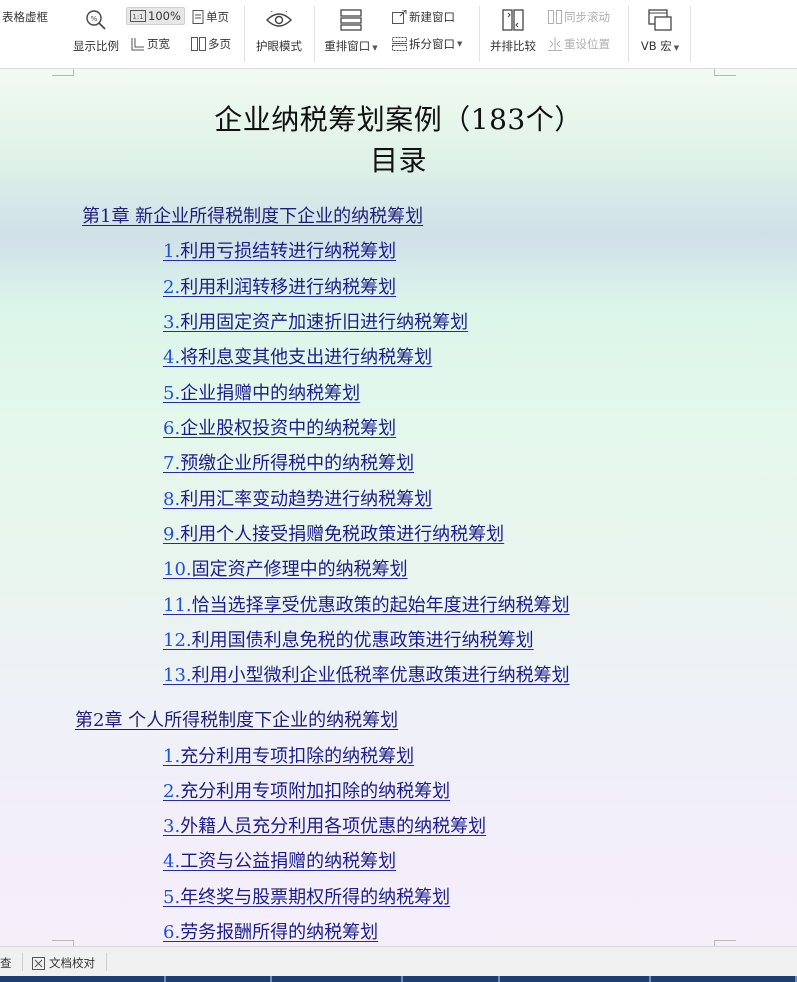  Describe the element at coordinates (63, 963) in the screenshot. I see `proofread-button: 文档校对` at that location.